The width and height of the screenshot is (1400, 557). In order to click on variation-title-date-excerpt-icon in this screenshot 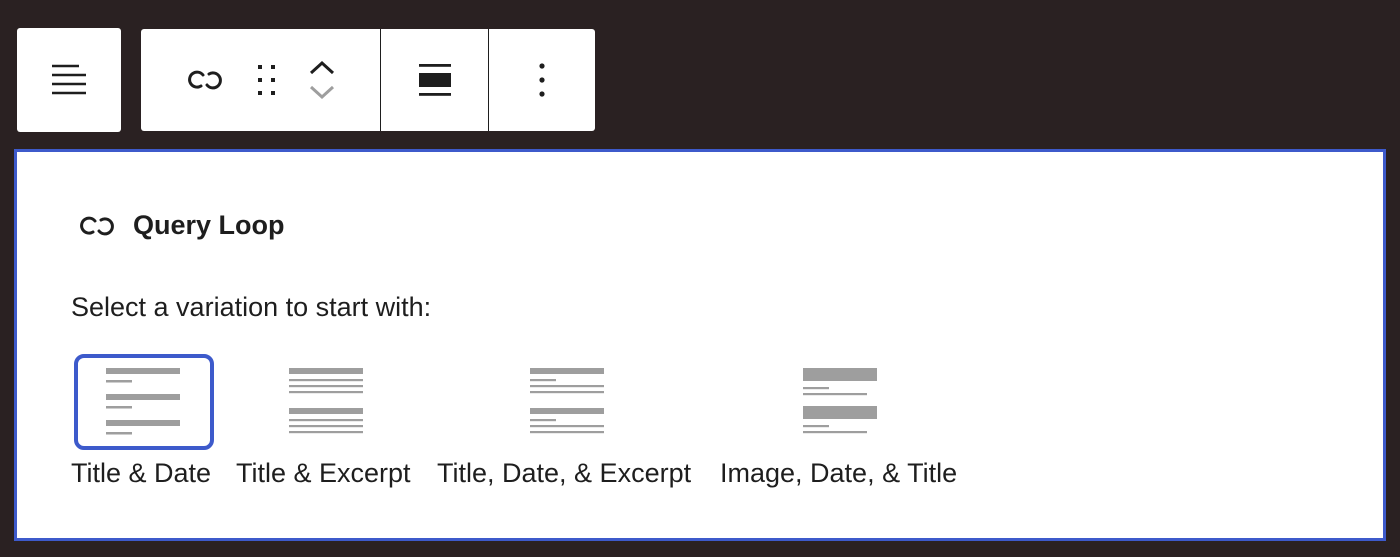, I will do `click(568, 402)`.